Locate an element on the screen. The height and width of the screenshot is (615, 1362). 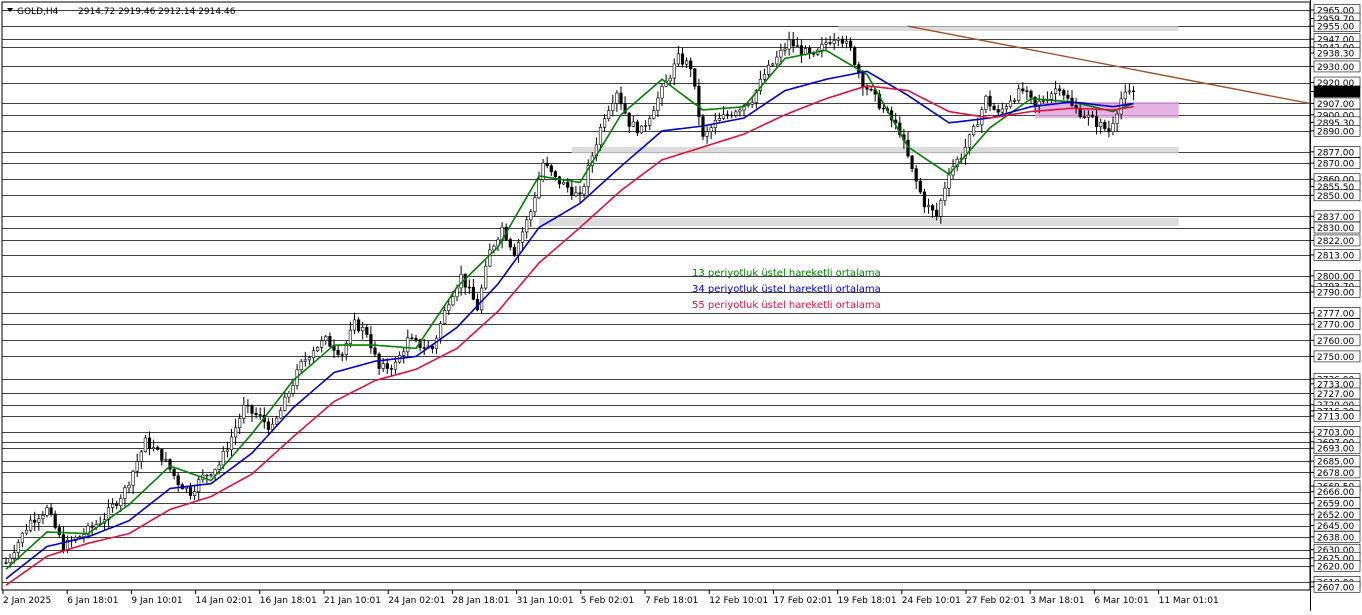
price-tick-label: 2666.00 is located at coordinates (1335, 493).